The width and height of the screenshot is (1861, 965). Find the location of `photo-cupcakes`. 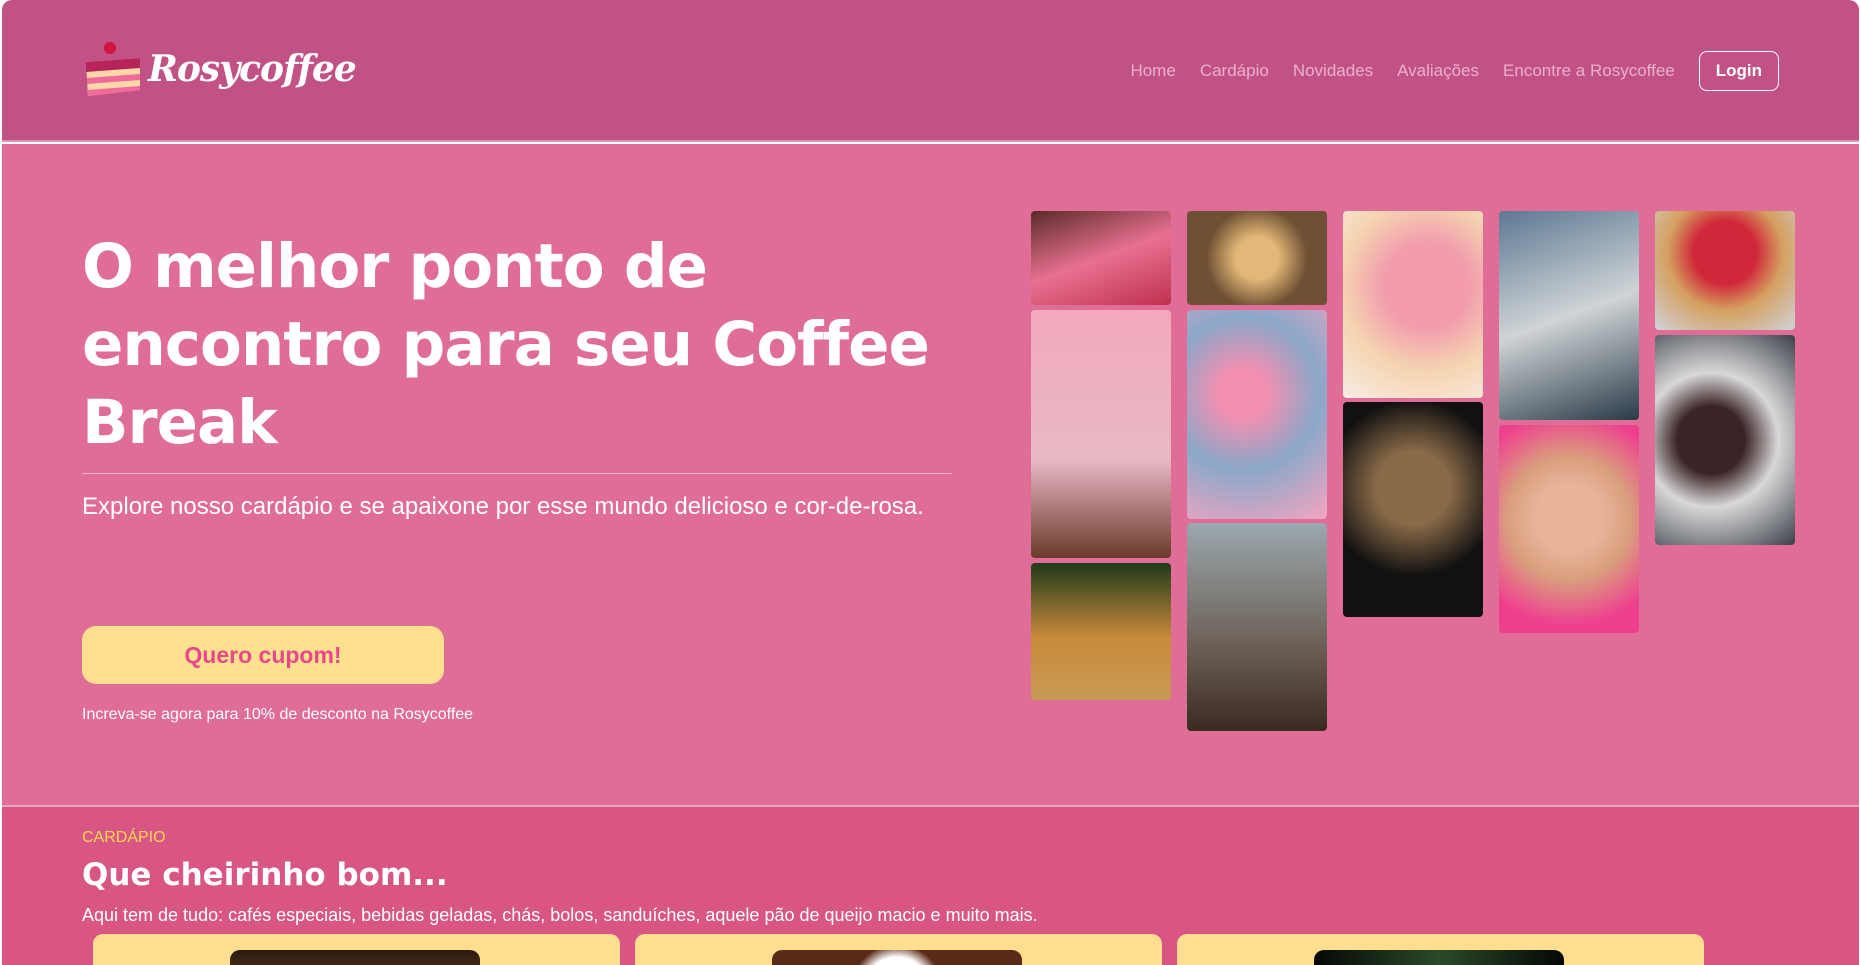

photo-cupcakes is located at coordinates (1413, 304).